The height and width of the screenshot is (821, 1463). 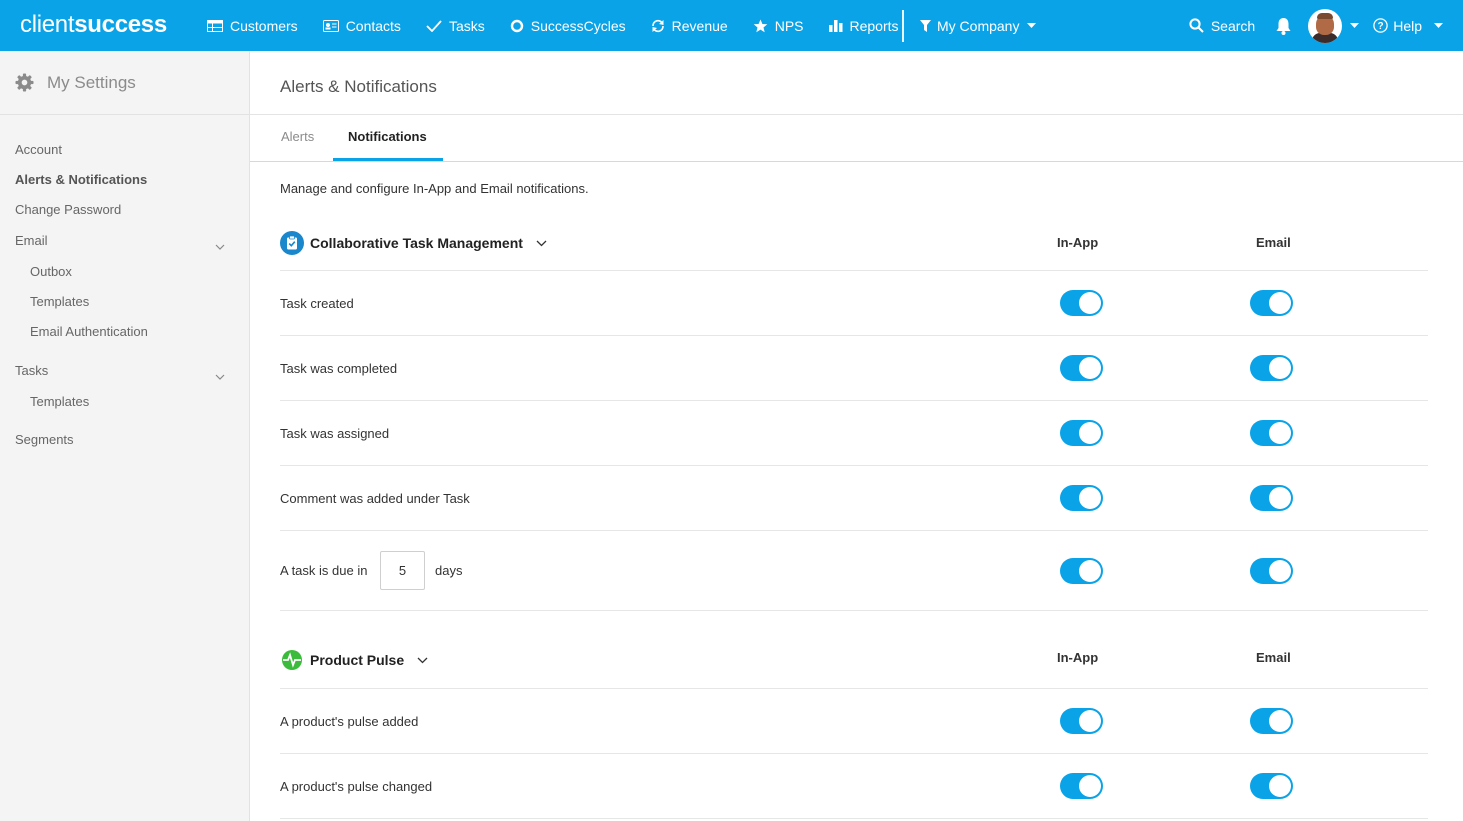 What do you see at coordinates (252, 25) in the screenshot?
I see `nav-customers: Customers` at bounding box center [252, 25].